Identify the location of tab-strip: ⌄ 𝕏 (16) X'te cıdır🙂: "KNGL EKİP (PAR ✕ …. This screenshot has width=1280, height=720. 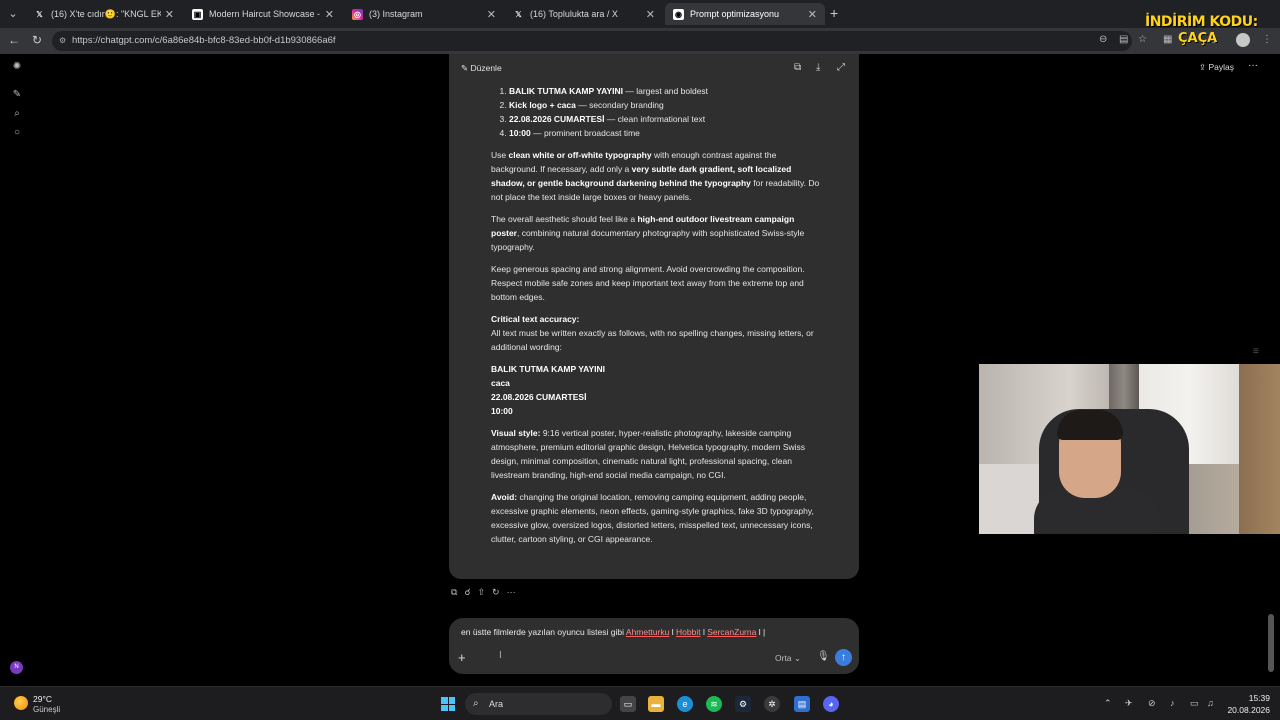
(640, 15).